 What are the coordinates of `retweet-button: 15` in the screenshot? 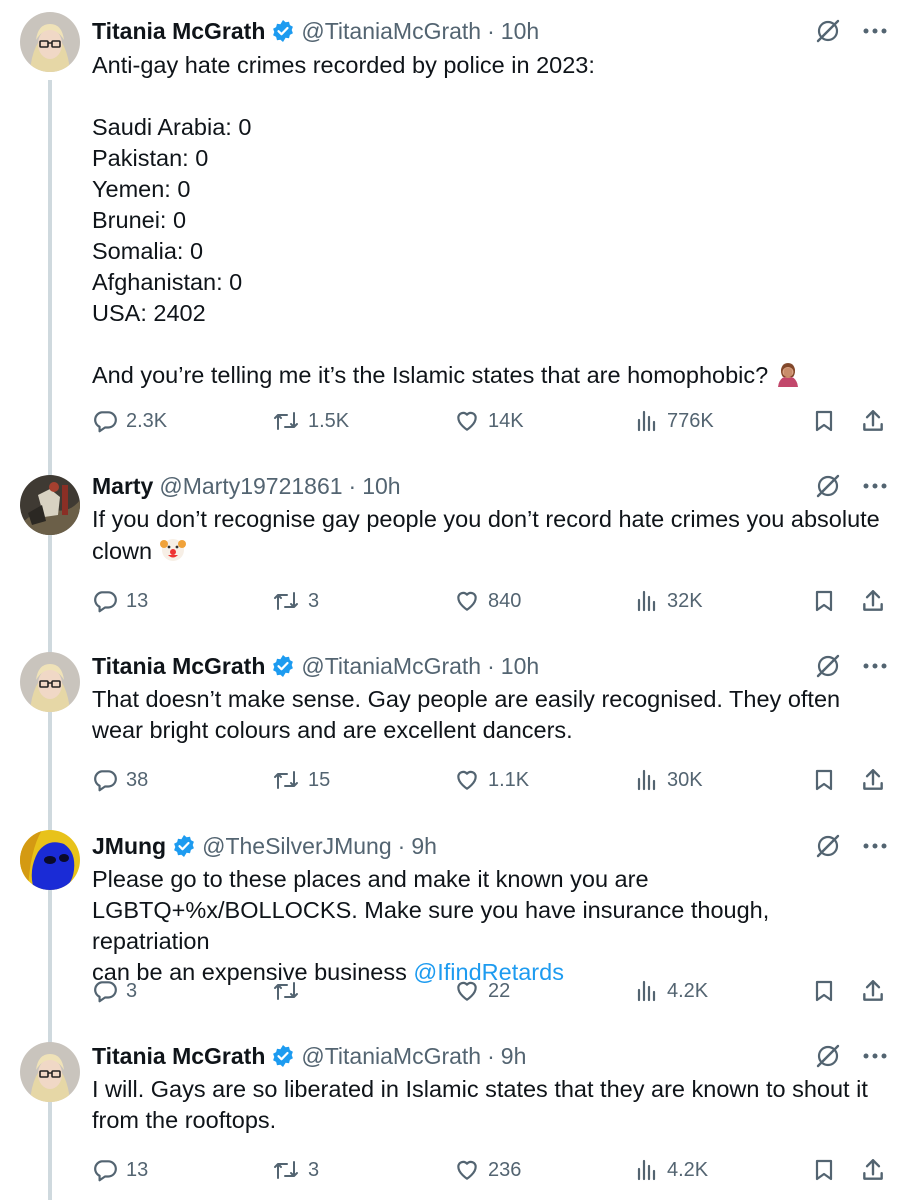 It's located at (301, 780).